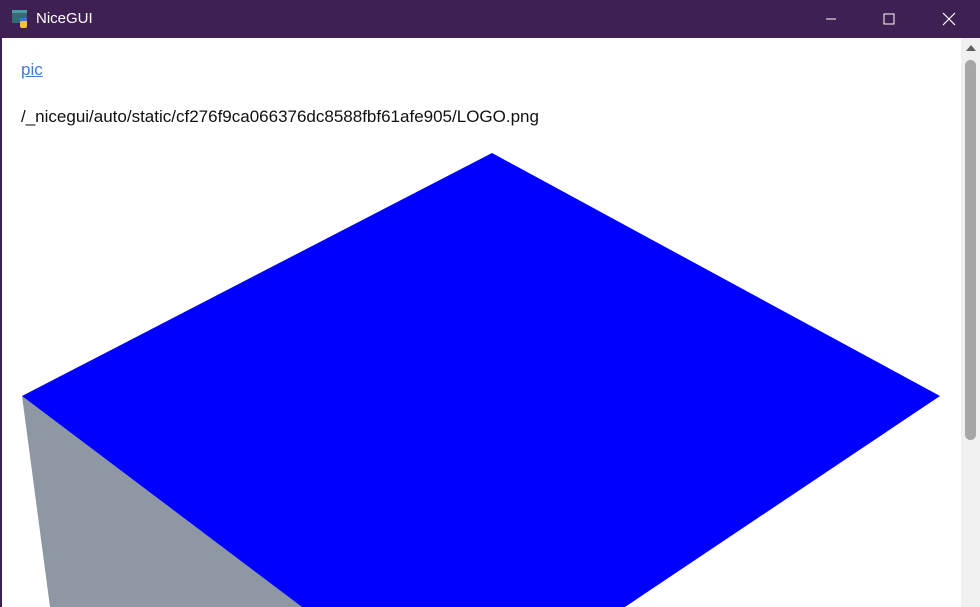 The image size is (980, 607). I want to click on minimize-icon, so click(831, 19).